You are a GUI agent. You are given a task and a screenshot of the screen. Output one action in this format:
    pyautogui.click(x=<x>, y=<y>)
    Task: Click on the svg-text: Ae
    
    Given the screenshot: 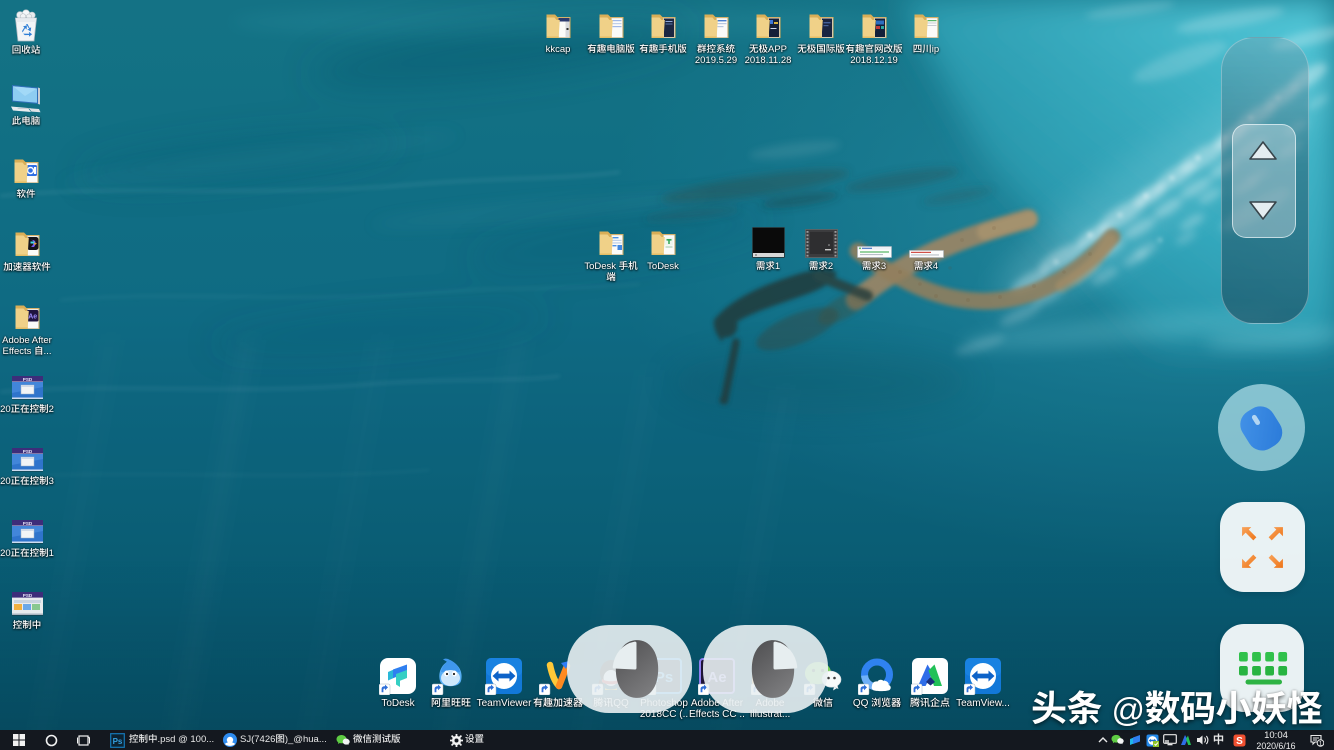 What is the action you would take?
    pyautogui.click(x=32, y=317)
    